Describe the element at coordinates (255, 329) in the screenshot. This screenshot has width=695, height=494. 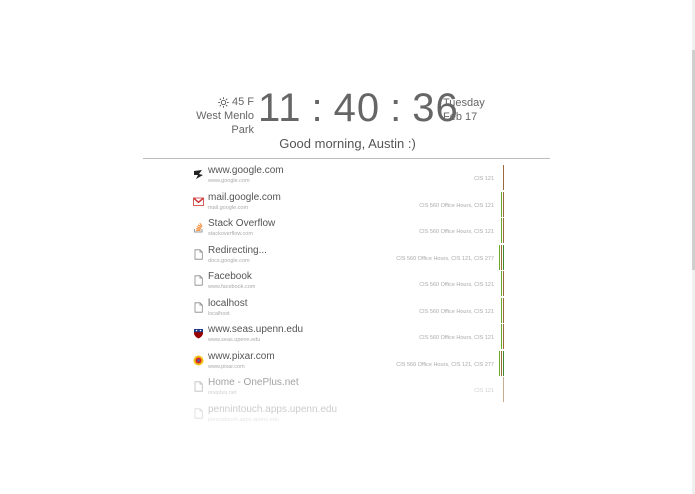
I see `history-item-title: www.seas.upenn.edu` at that location.